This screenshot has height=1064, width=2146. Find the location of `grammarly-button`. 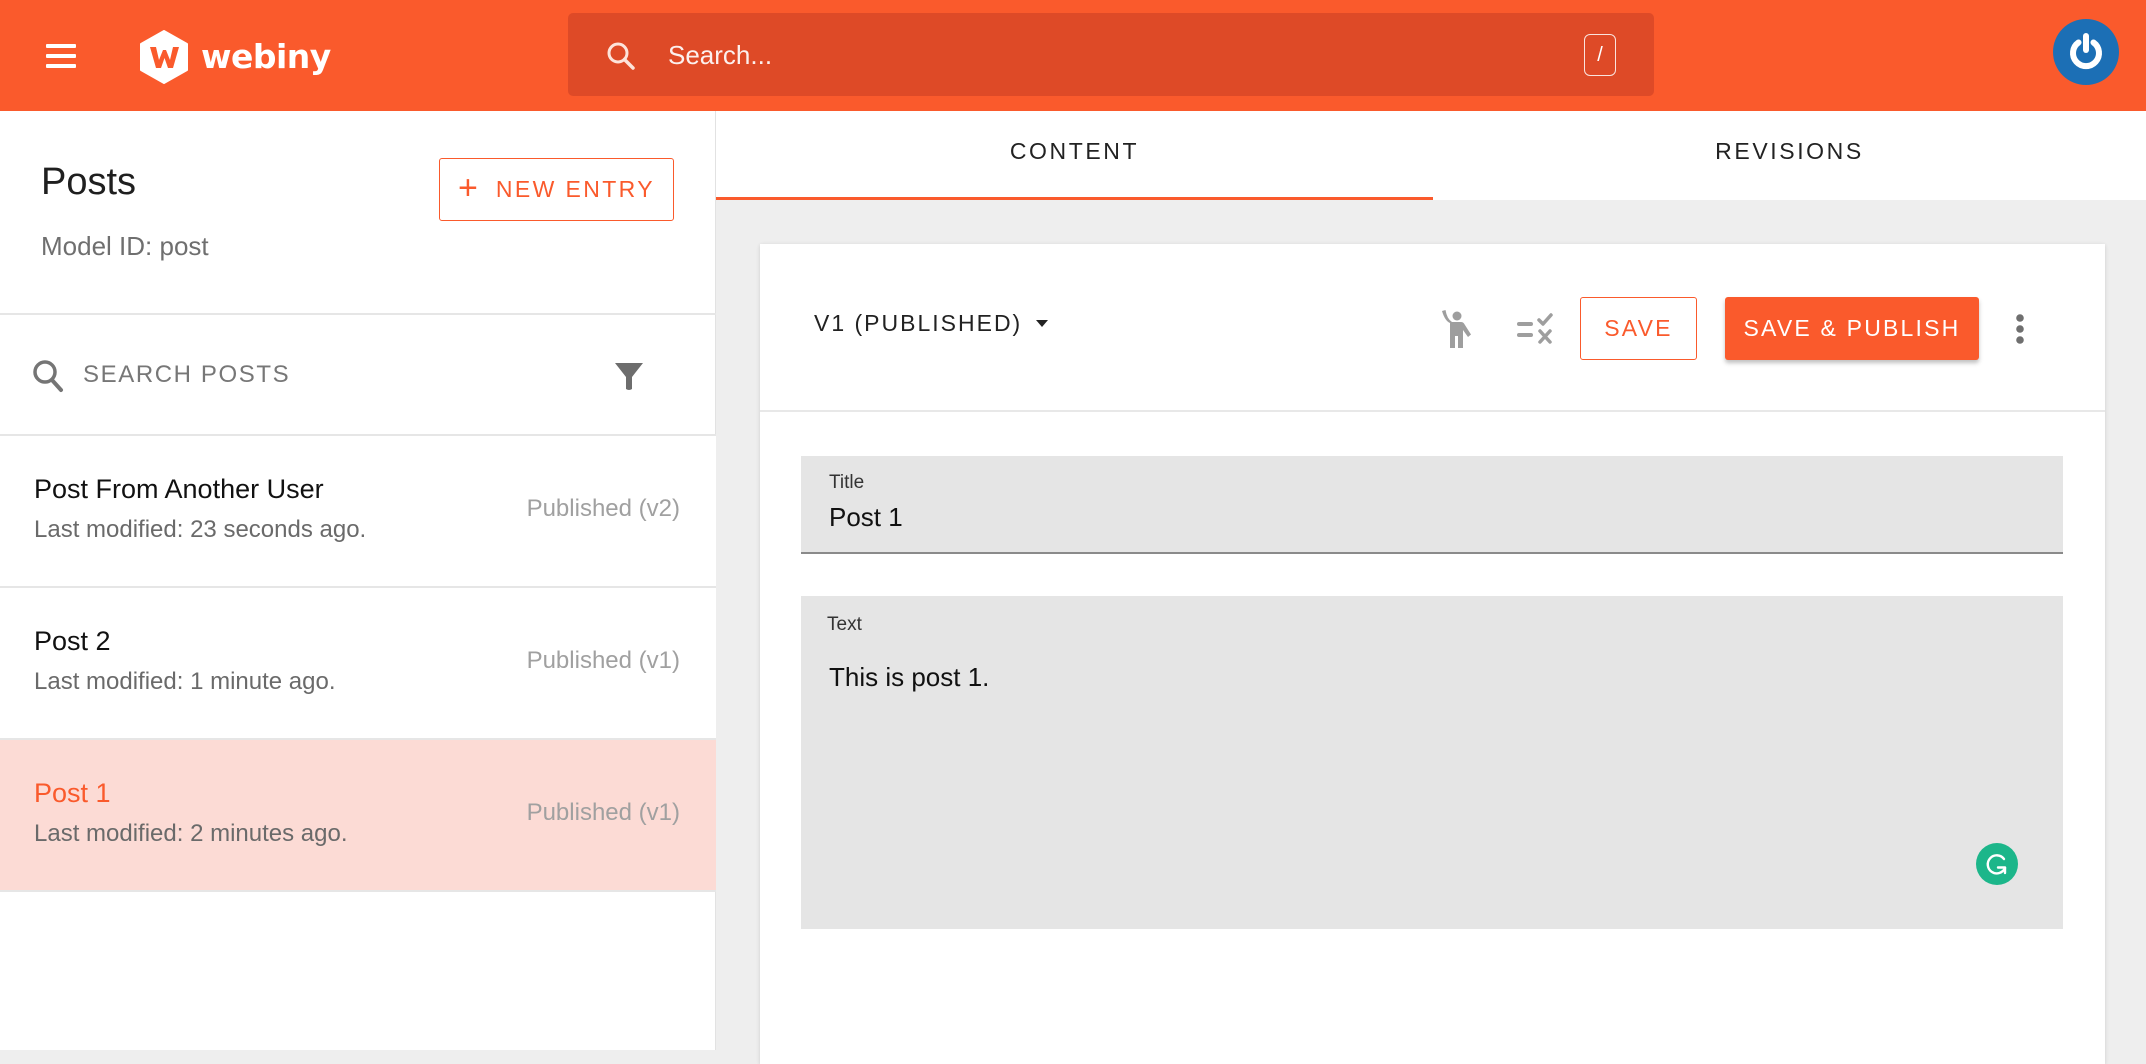

grammarly-button is located at coordinates (1997, 864).